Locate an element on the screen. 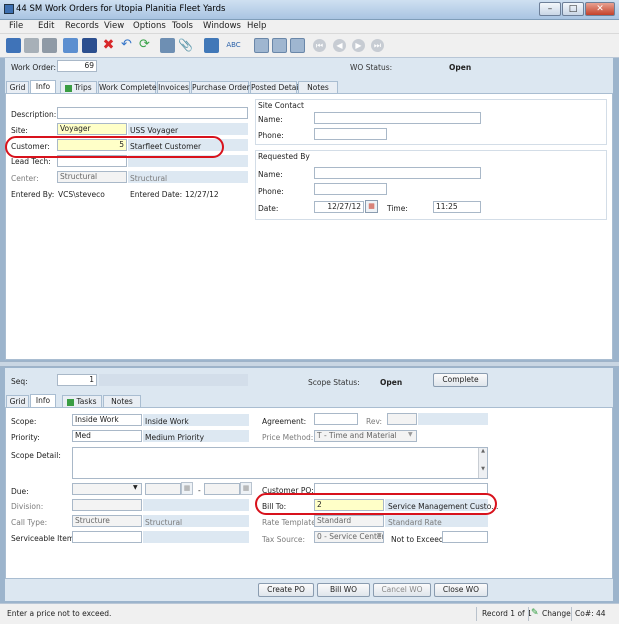 The image size is (619, 624). refresh-icon: ⟳ is located at coordinates (144, 45).